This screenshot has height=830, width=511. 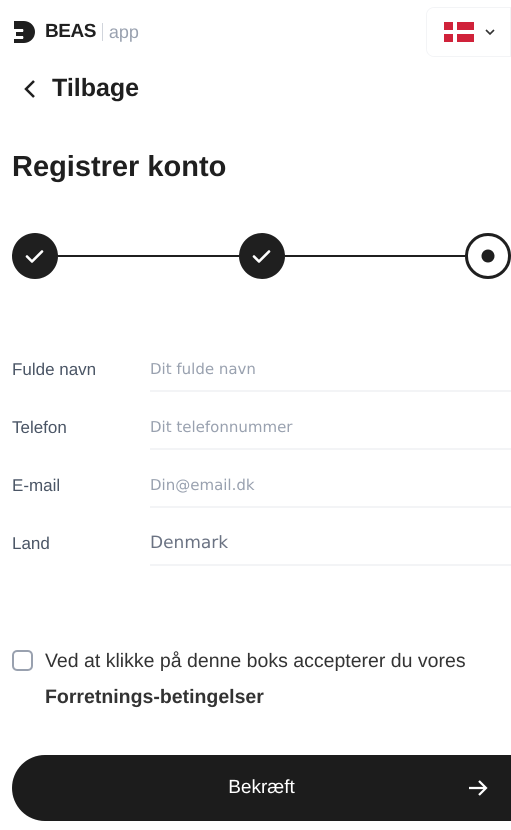 What do you see at coordinates (330, 544) in the screenshot?
I see `country-field: Denmark` at bounding box center [330, 544].